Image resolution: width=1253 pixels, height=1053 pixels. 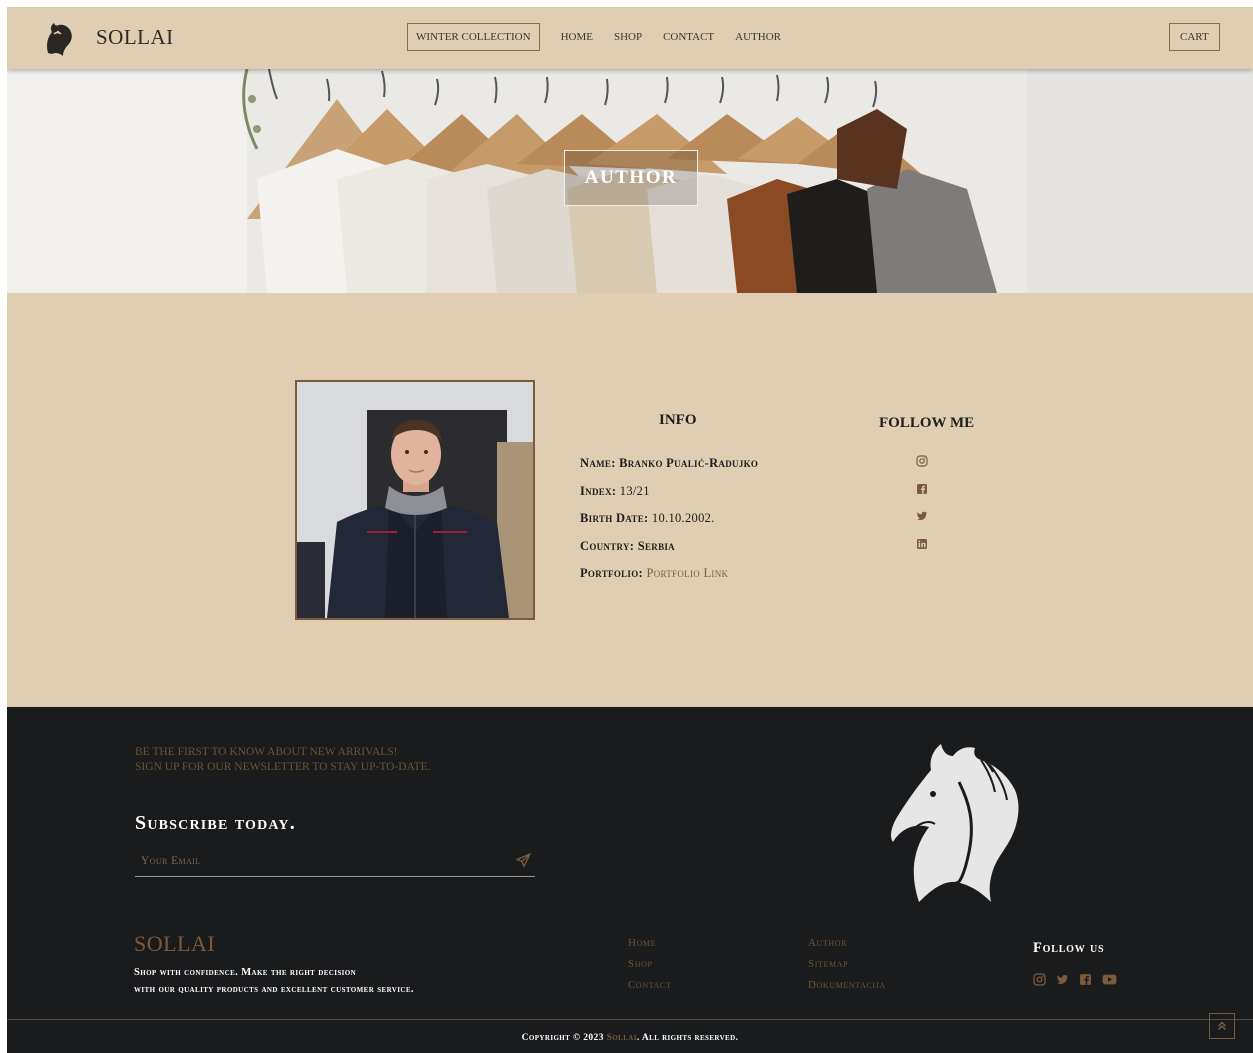 What do you see at coordinates (1069, 948) in the screenshot?
I see `footer-follow-heading: Follow us` at bounding box center [1069, 948].